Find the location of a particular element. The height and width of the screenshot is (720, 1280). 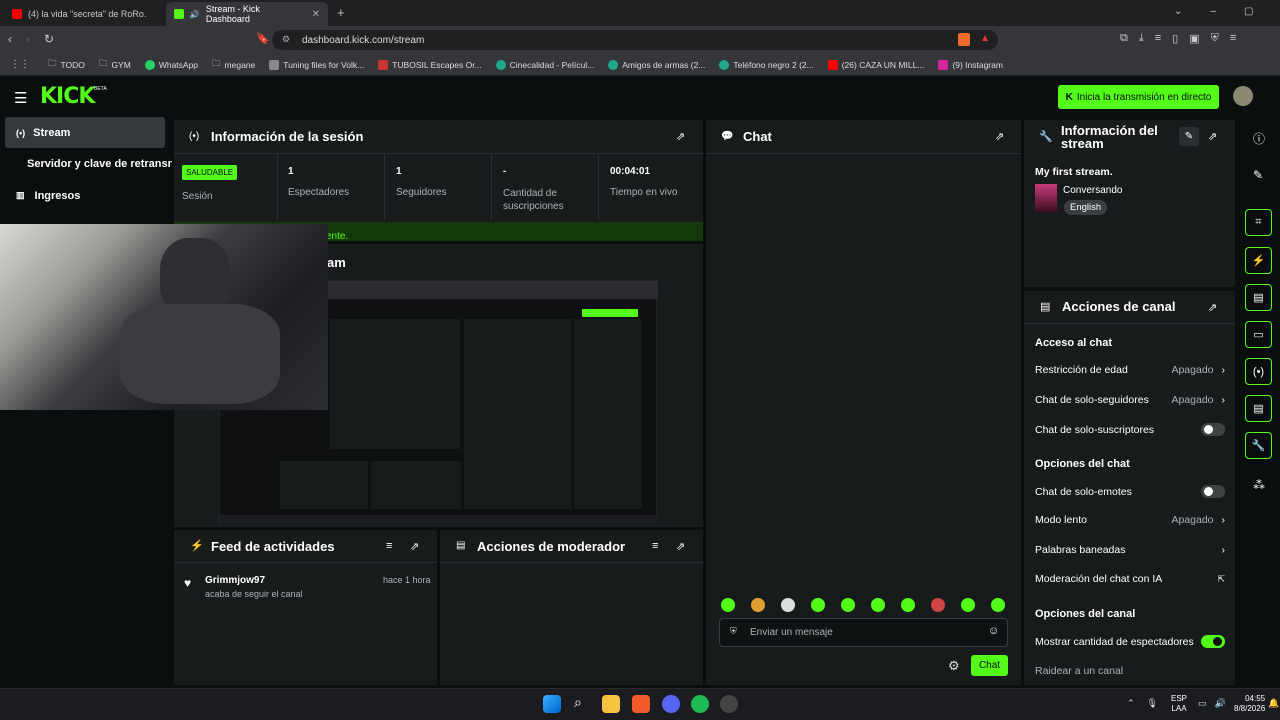

bookmark-item: 🗀 GYM is located at coordinates (115, 65).